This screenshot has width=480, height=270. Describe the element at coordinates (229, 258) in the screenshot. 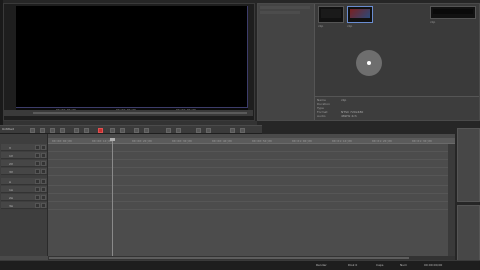

I see `scrollbar-thumb` at that location.